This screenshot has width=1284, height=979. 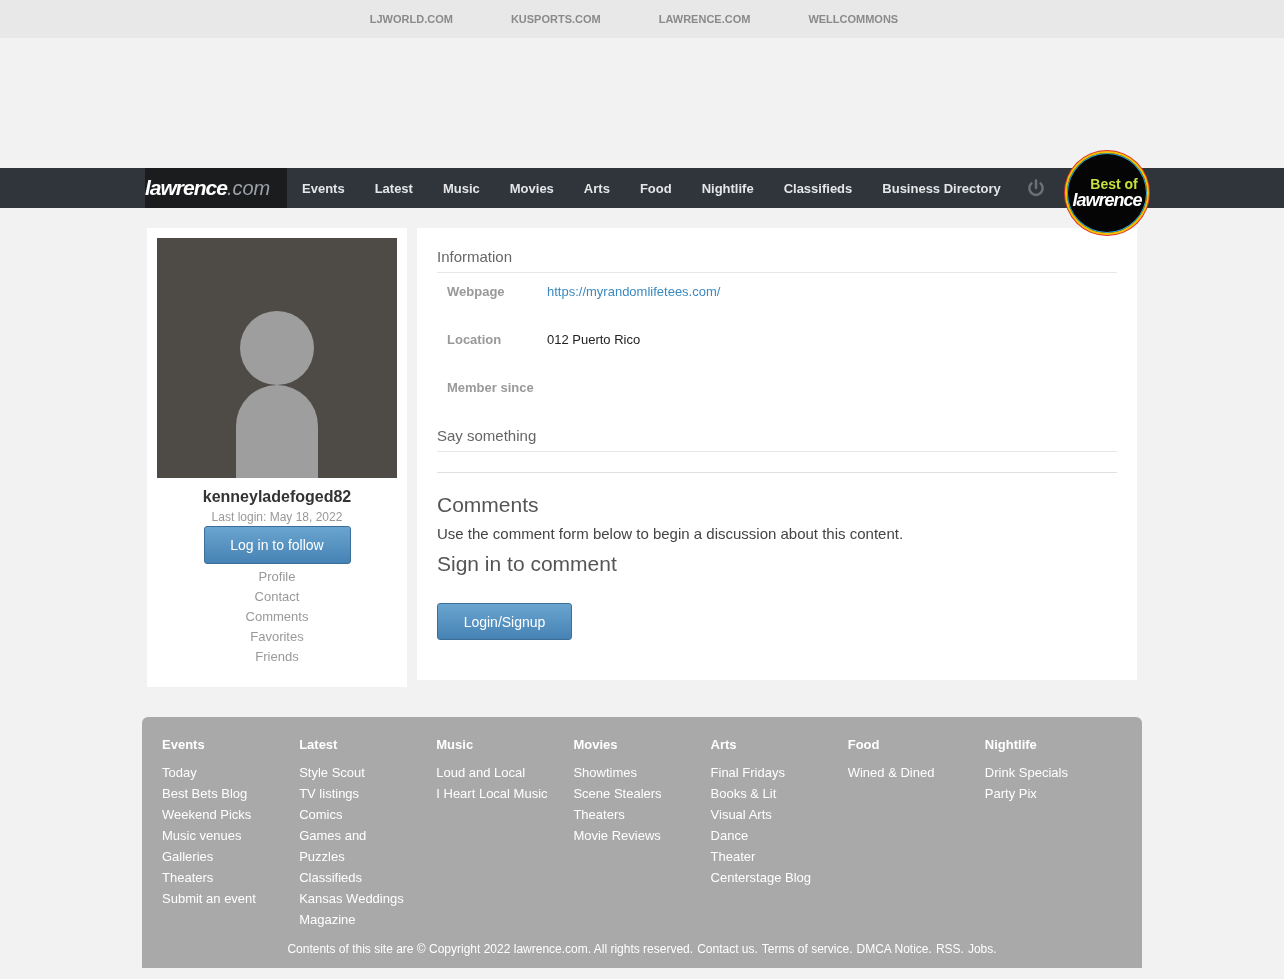 I want to click on username: kenneyladefoged82, so click(x=277, y=497).